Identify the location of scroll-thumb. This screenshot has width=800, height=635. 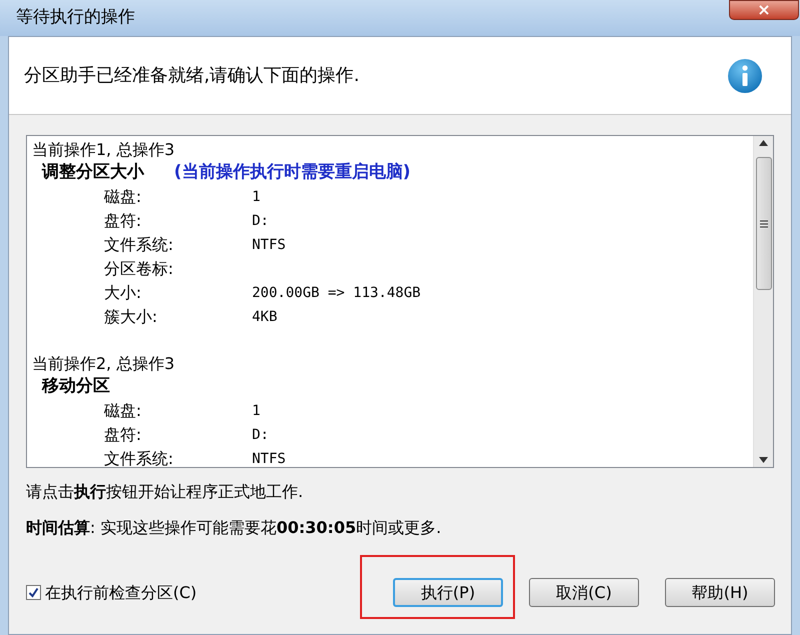
(764, 223).